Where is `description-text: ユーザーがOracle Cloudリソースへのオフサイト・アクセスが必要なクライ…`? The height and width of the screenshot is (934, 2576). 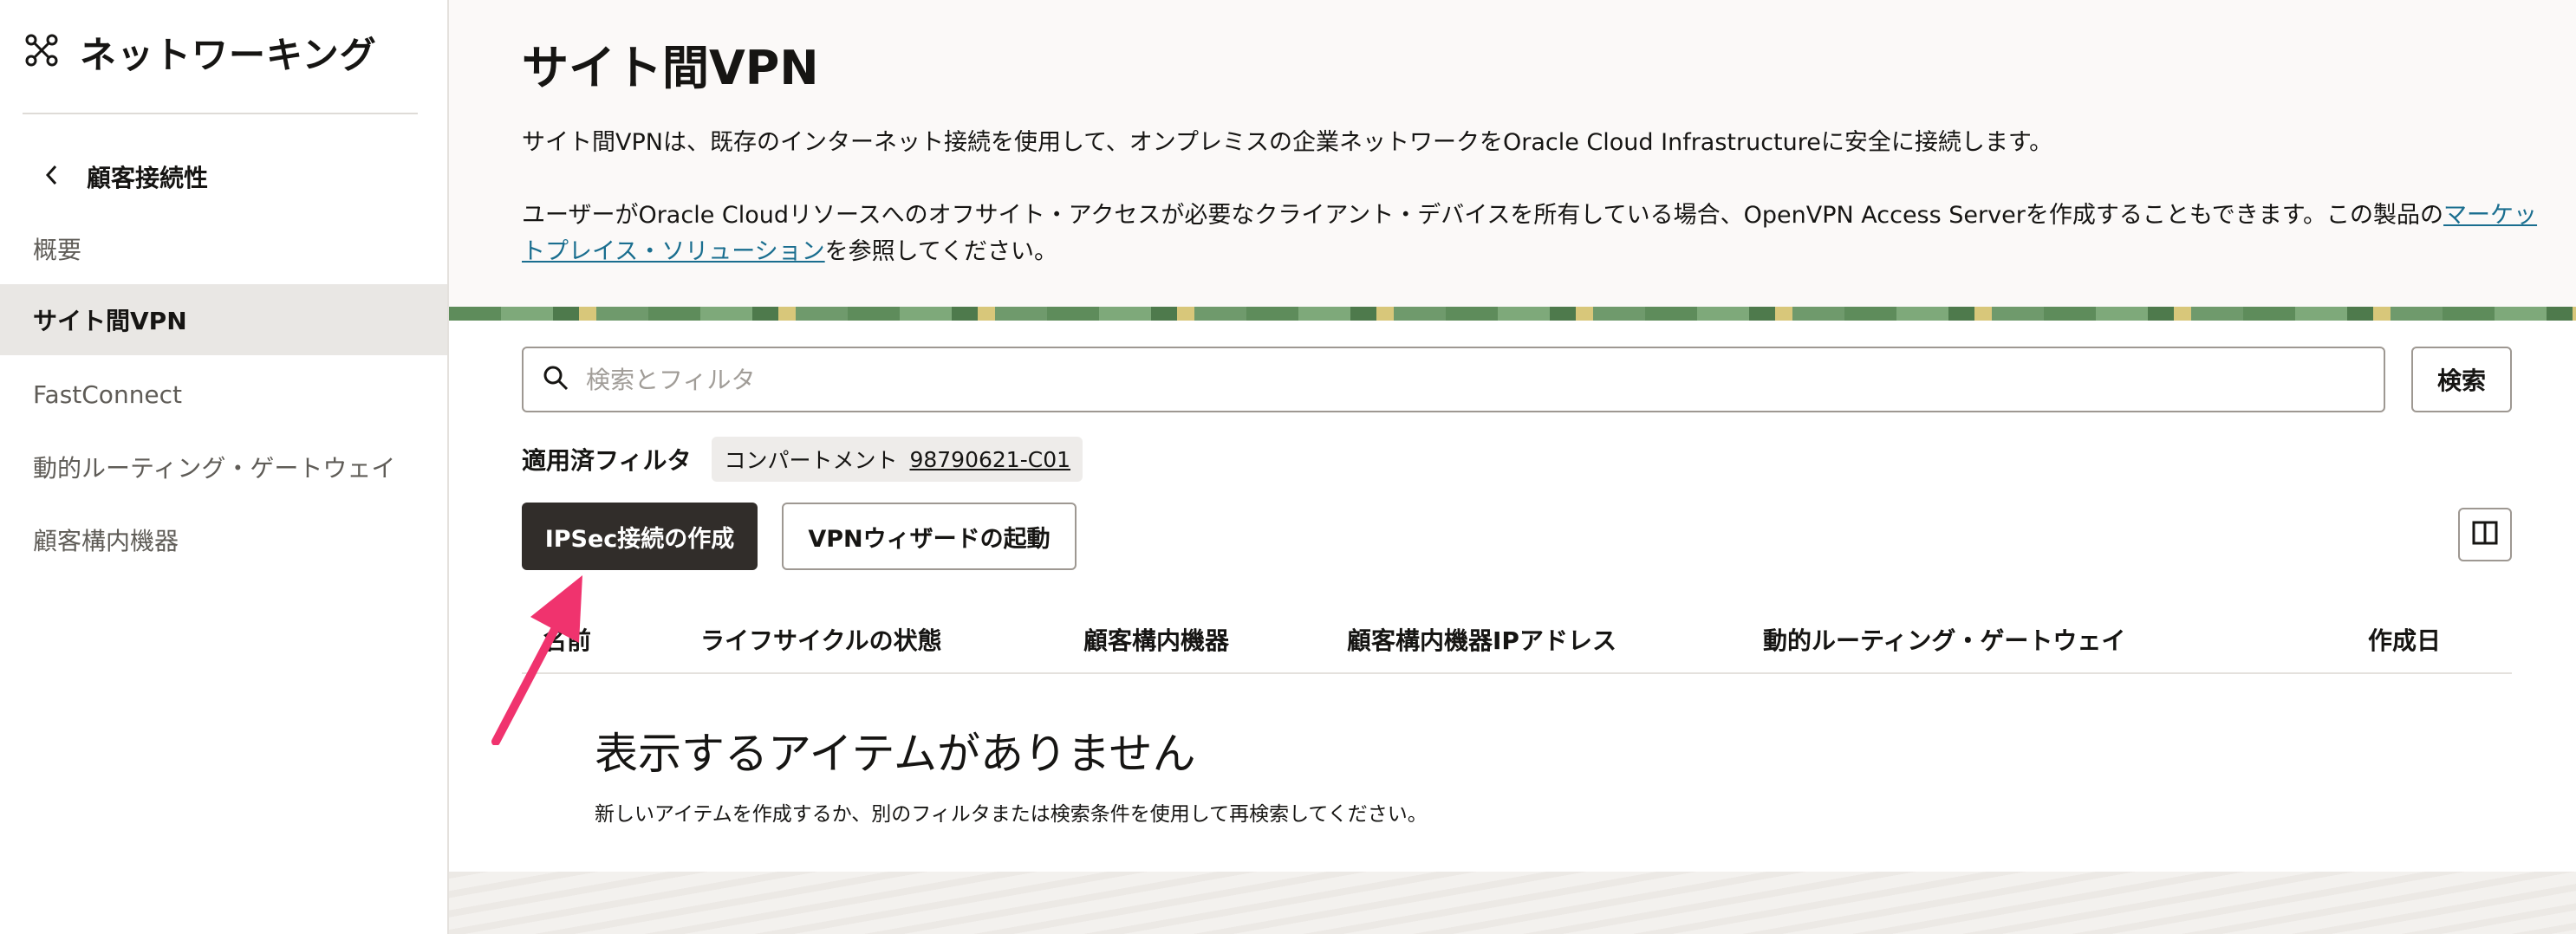
description-text: ユーザーがOracle Cloudリソースへのオフサイト・アクセスが必要なクライ… is located at coordinates (1483, 215).